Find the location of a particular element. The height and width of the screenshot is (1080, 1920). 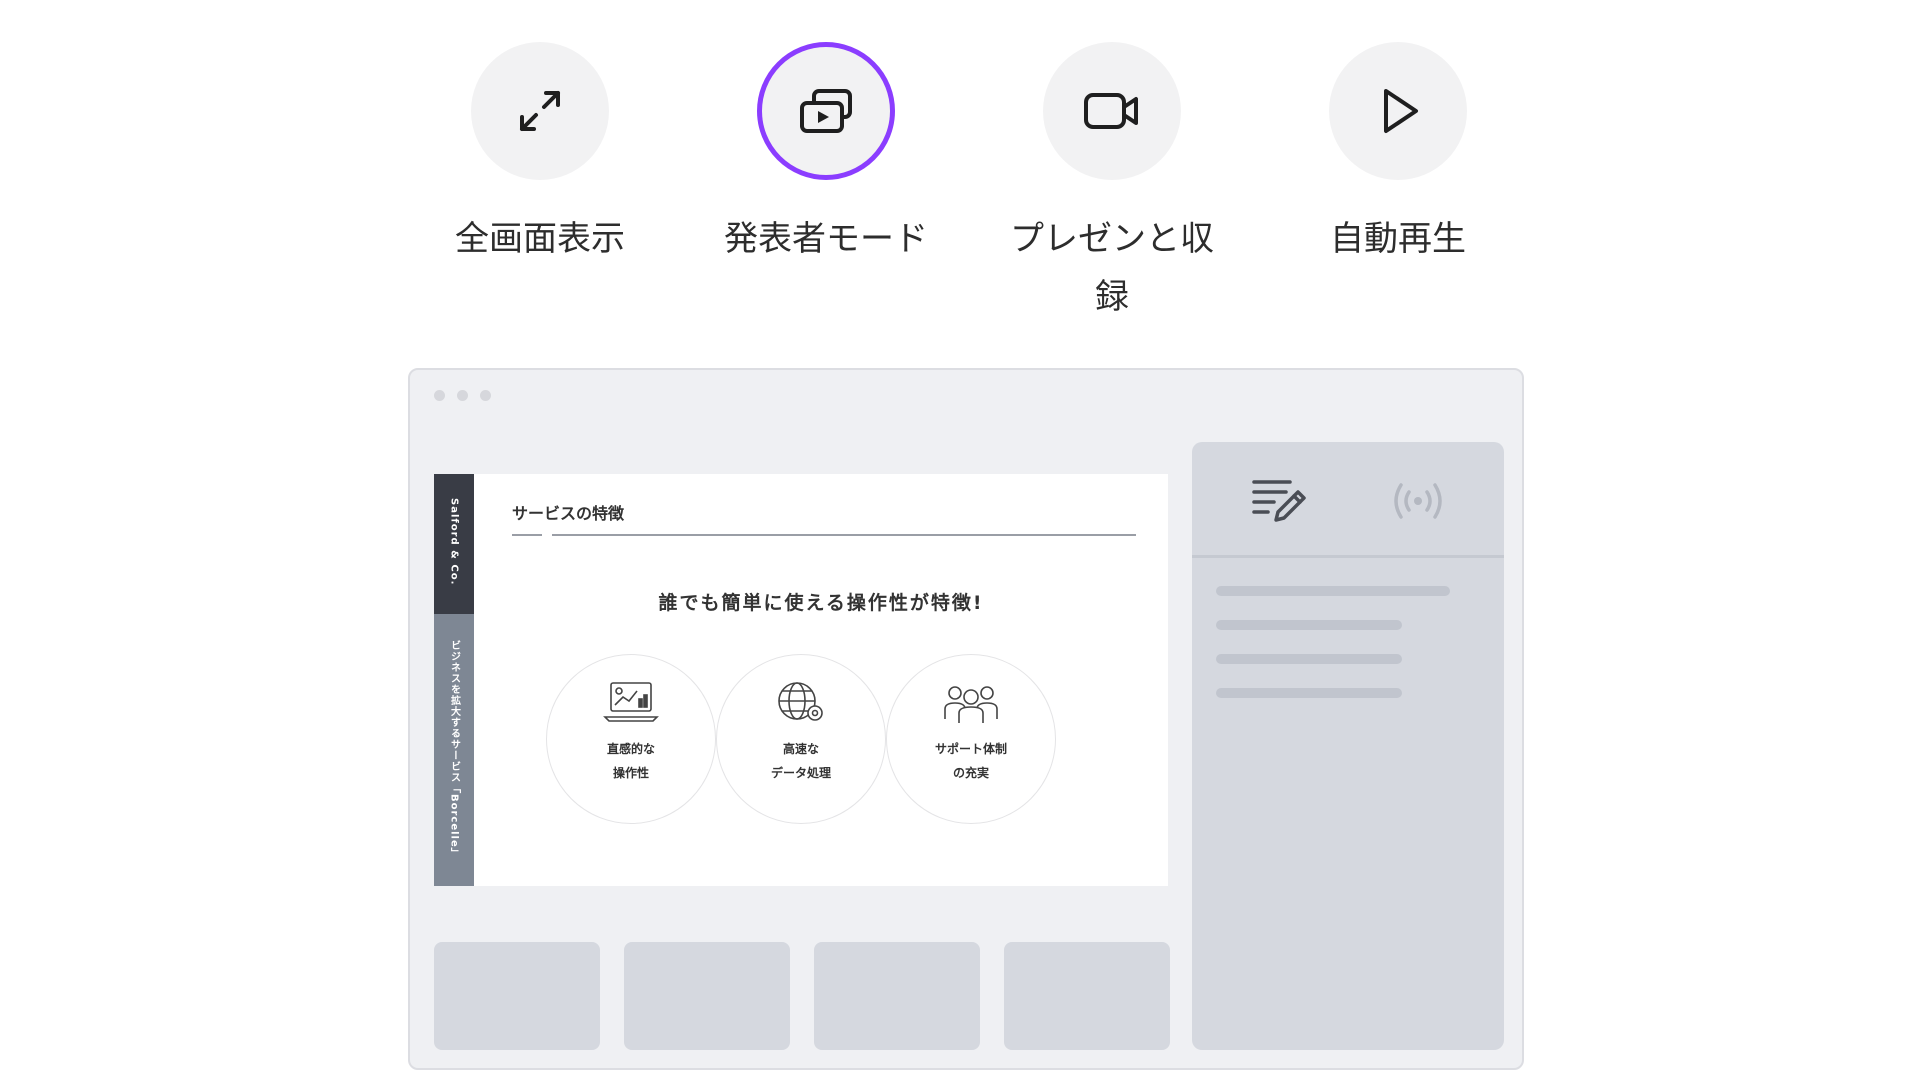

slide-tagline: ビジネスを拡大するサービス「Borcelle」 is located at coordinates (454, 749).